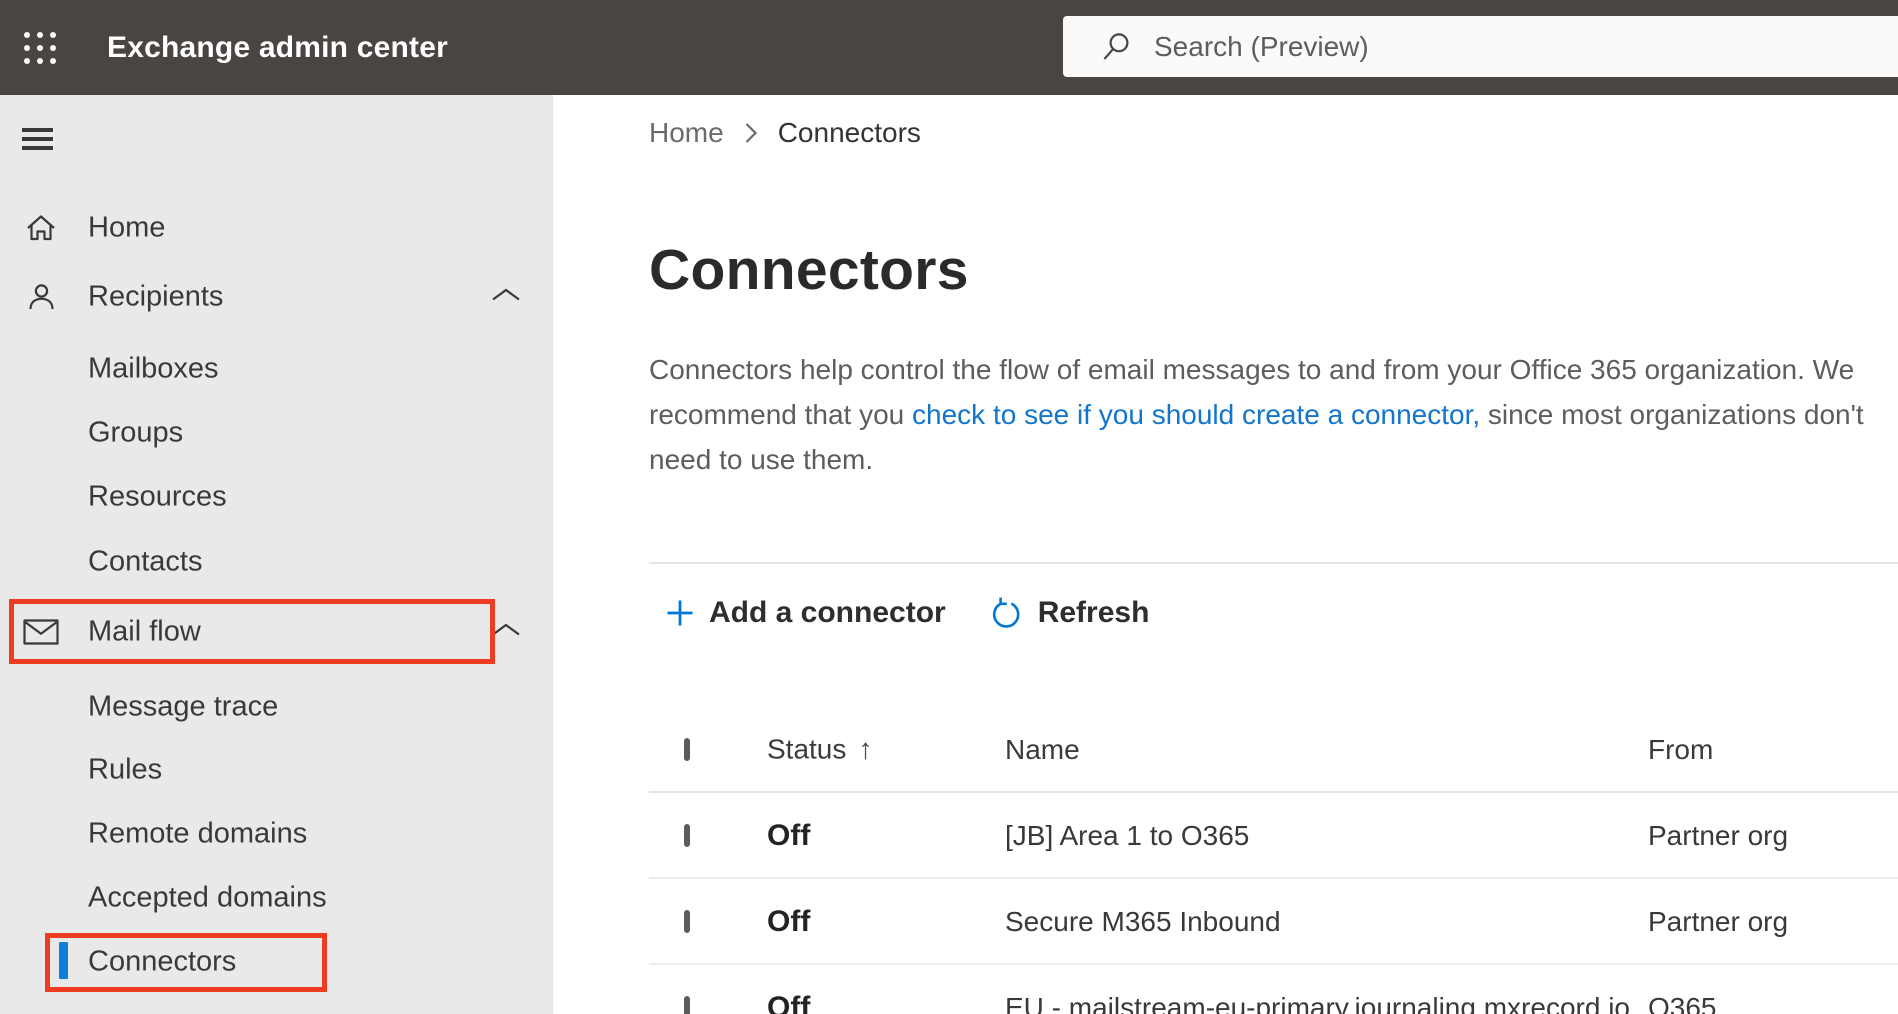 Image resolution: width=1898 pixels, height=1014 pixels. Describe the element at coordinates (162, 961) in the screenshot. I see `sidebar-item-label: Connectors` at that location.